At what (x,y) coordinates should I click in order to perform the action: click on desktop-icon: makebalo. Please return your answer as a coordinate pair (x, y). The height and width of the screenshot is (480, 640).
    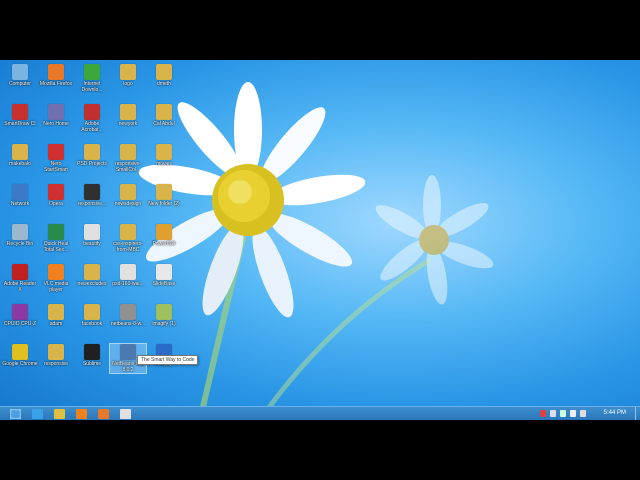
    Looking at the image, I should click on (20, 155).